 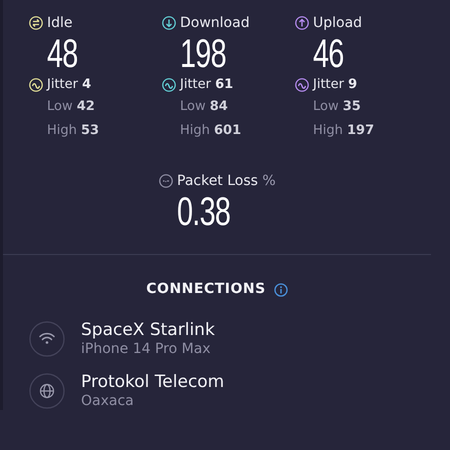 What do you see at coordinates (203, 54) in the screenshot?
I see `metric-value: 198` at bounding box center [203, 54].